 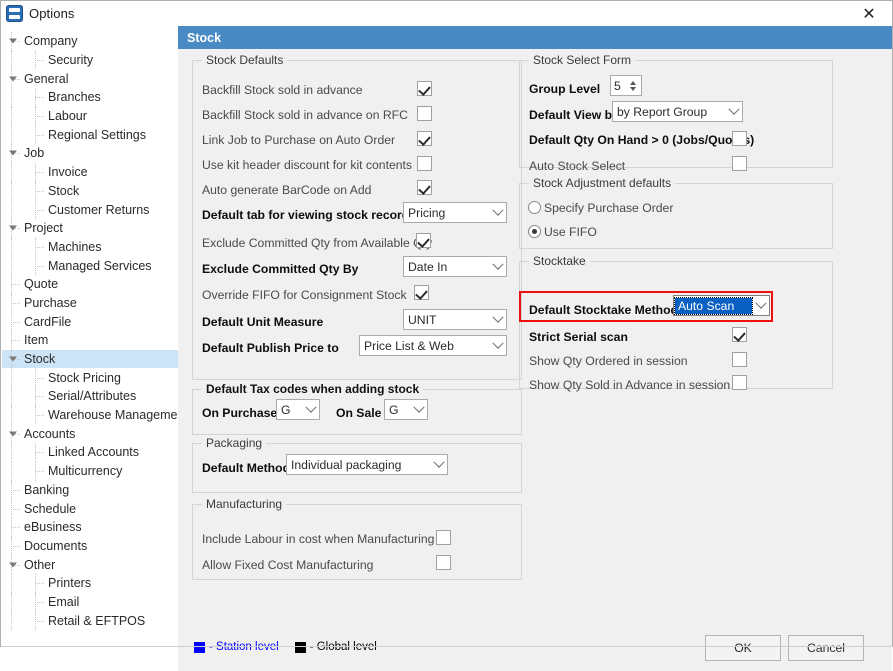 I want to click on label-on-sale: On Sale, so click(x=359, y=413).